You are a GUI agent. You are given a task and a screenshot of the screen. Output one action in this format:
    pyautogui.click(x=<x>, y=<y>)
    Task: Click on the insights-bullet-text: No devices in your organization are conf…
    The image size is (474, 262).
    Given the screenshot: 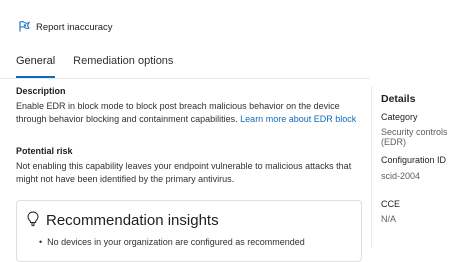 What is the action you would take?
    pyautogui.click(x=176, y=242)
    